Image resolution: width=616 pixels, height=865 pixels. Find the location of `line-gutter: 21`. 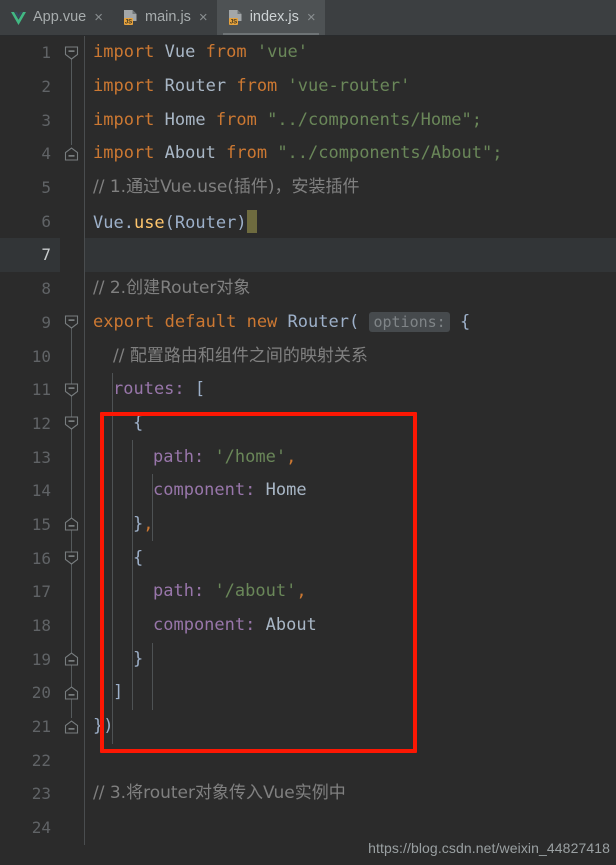

line-gutter: 21 is located at coordinates (30, 727).